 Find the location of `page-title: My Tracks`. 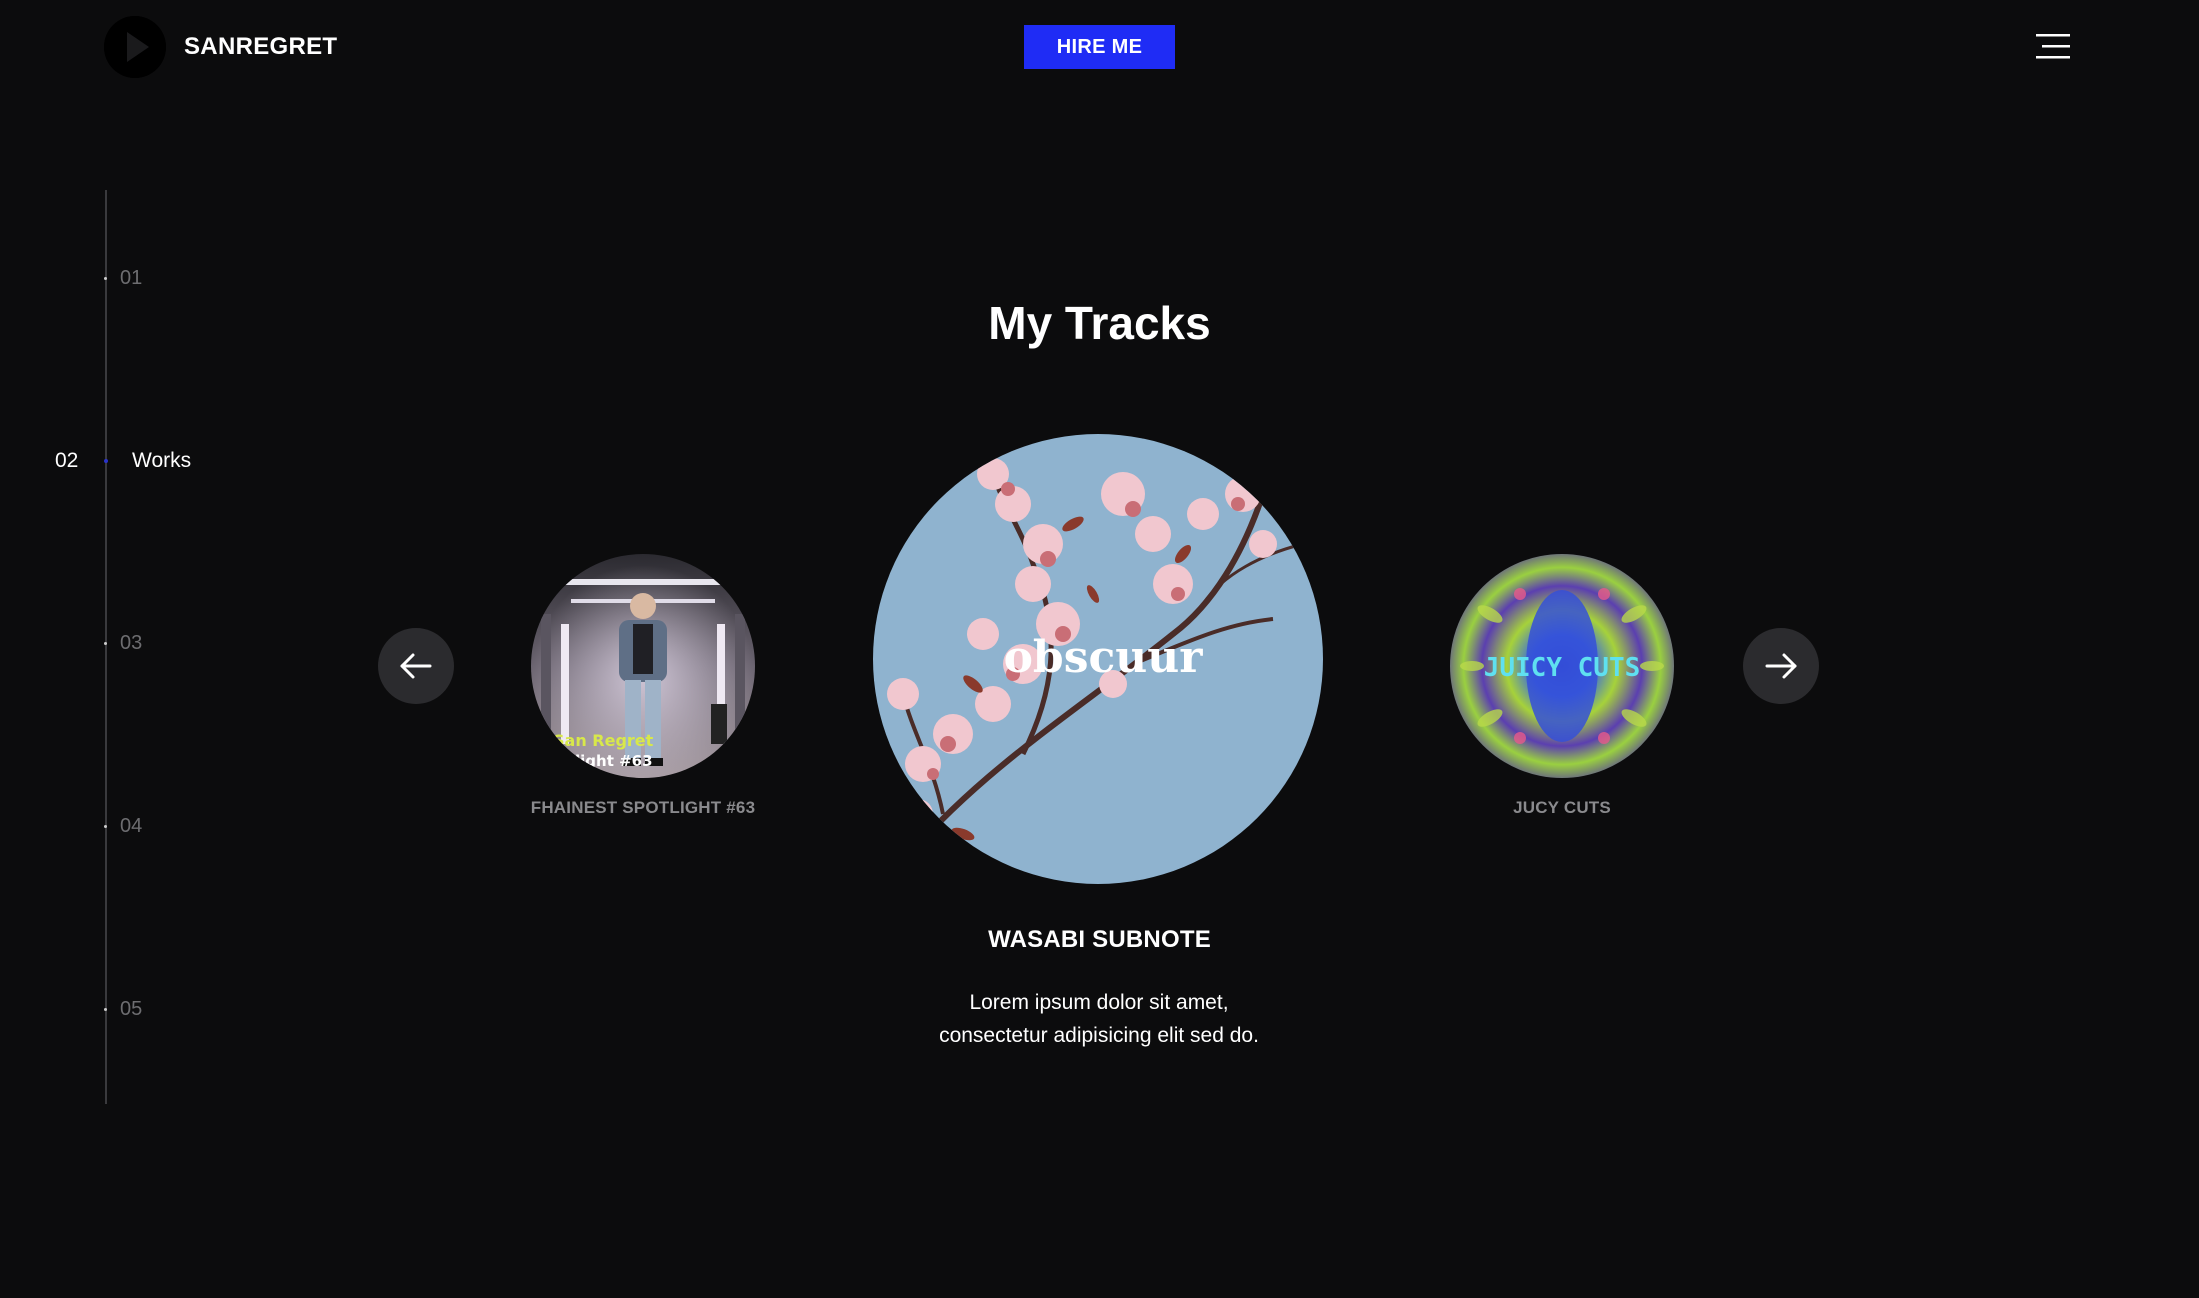

page-title: My Tracks is located at coordinates (1099, 323).